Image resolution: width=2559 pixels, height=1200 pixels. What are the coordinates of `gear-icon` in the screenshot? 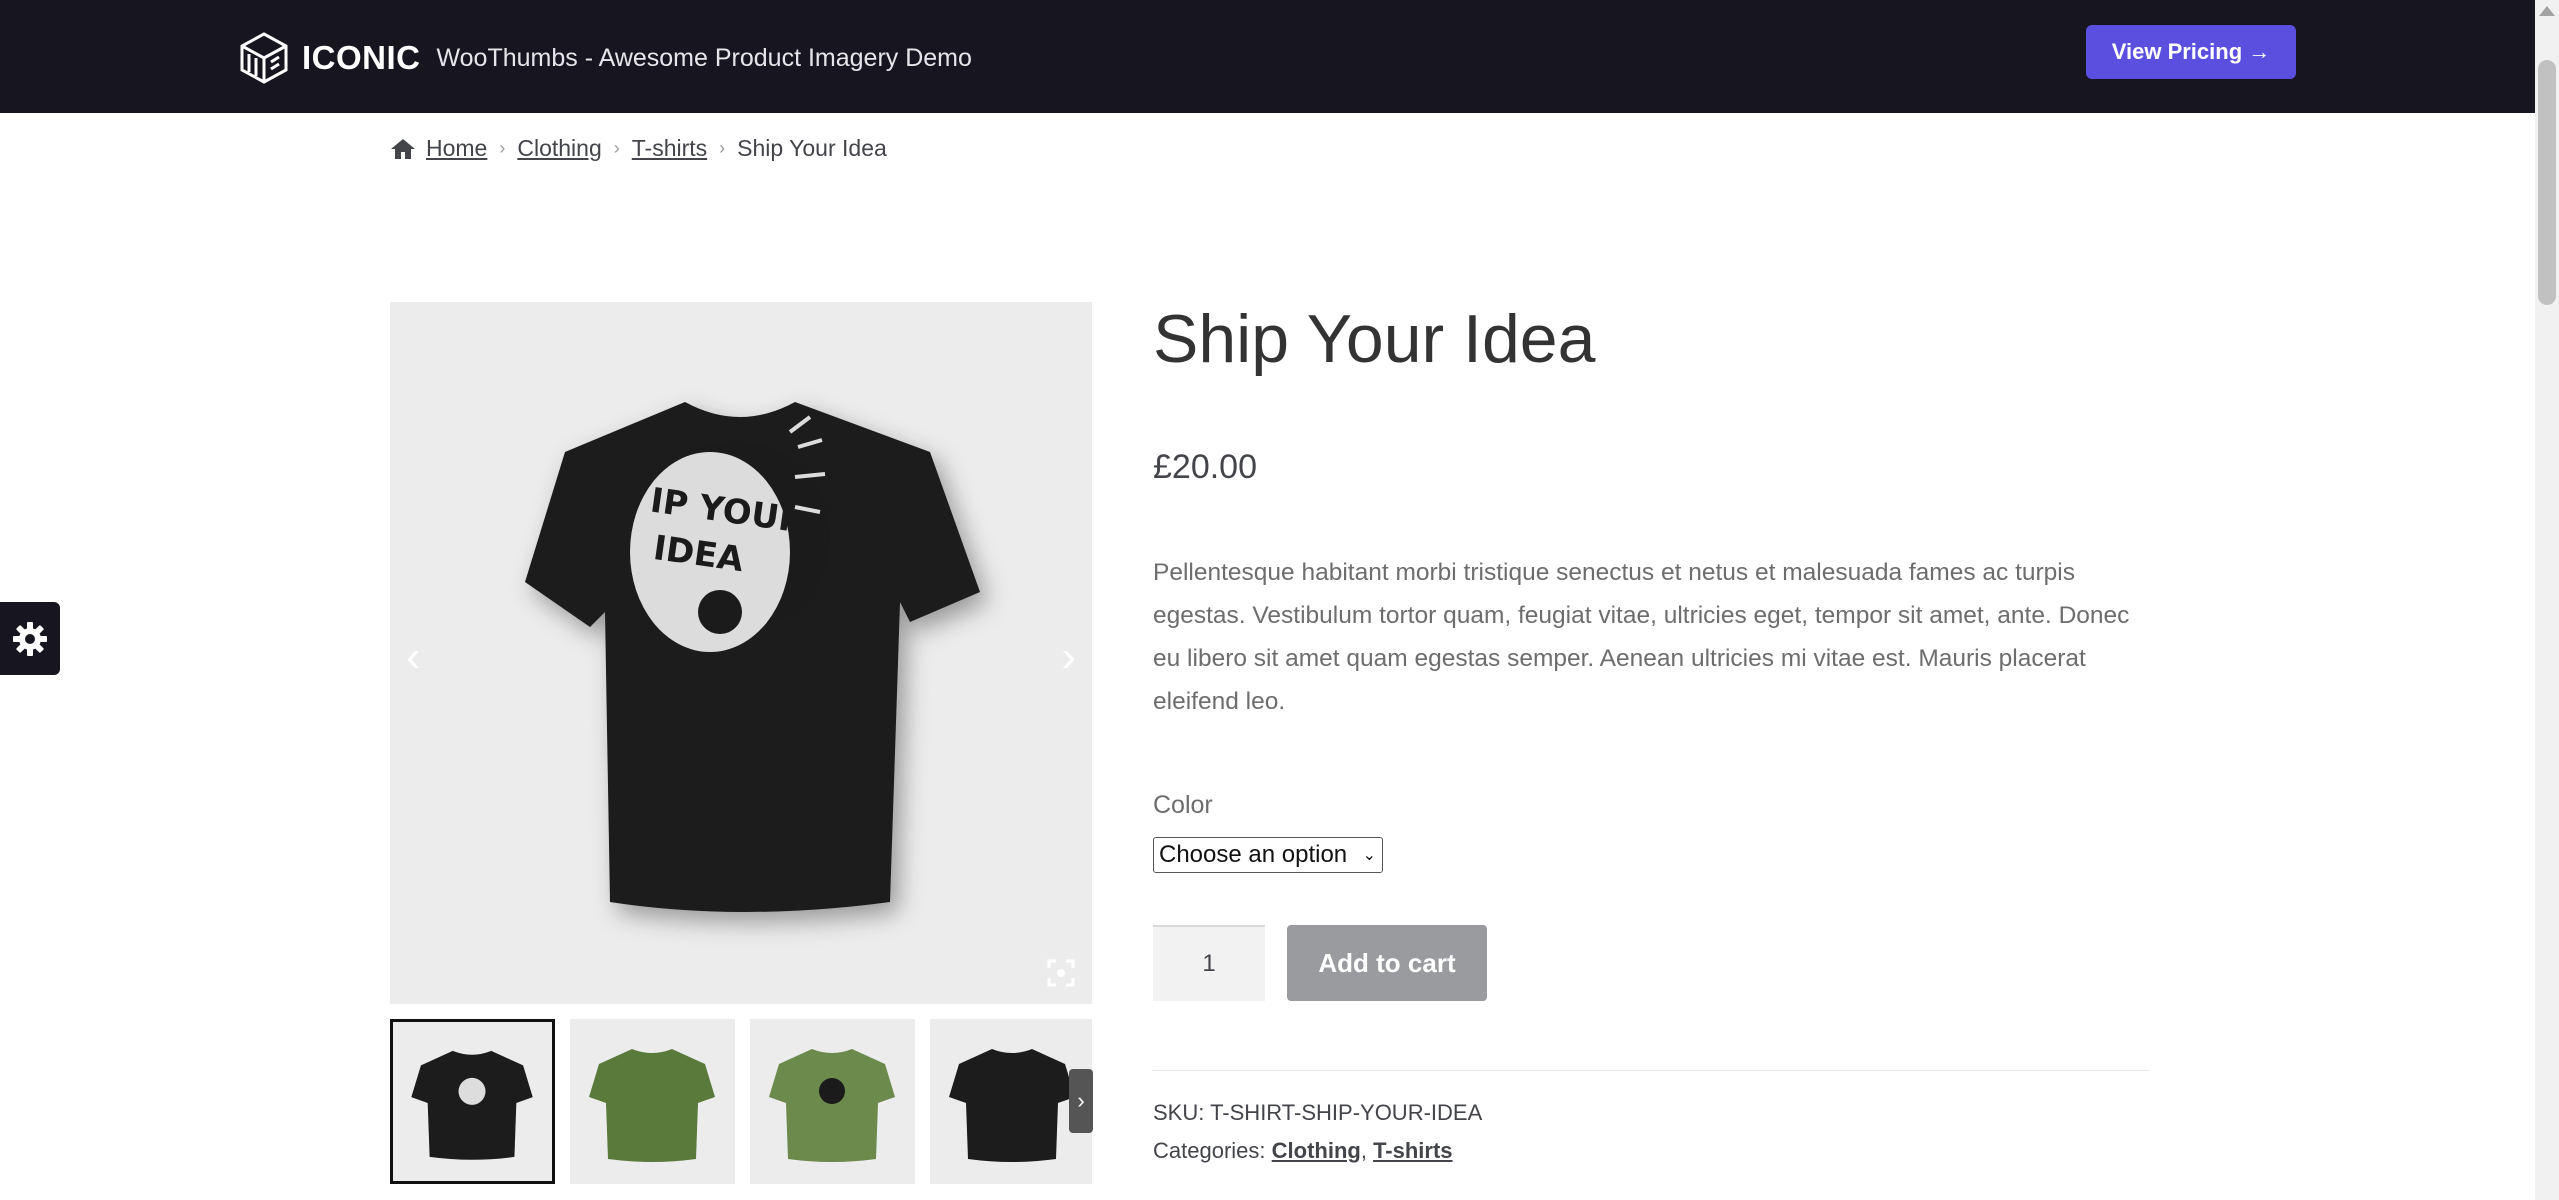 It's located at (30, 638).